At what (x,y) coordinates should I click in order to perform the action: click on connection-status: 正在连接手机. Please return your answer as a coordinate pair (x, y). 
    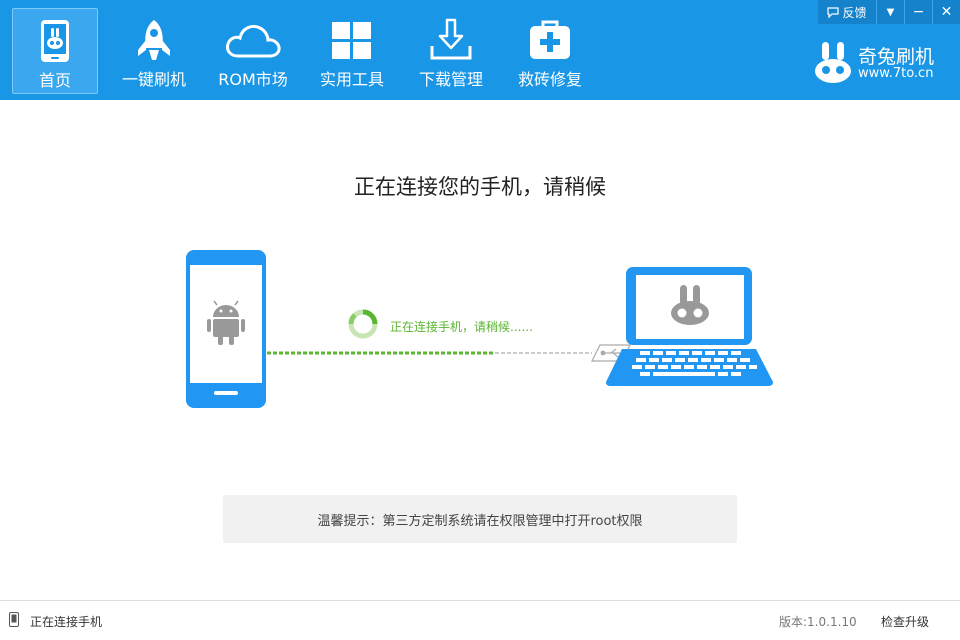
    Looking at the image, I should click on (66, 622).